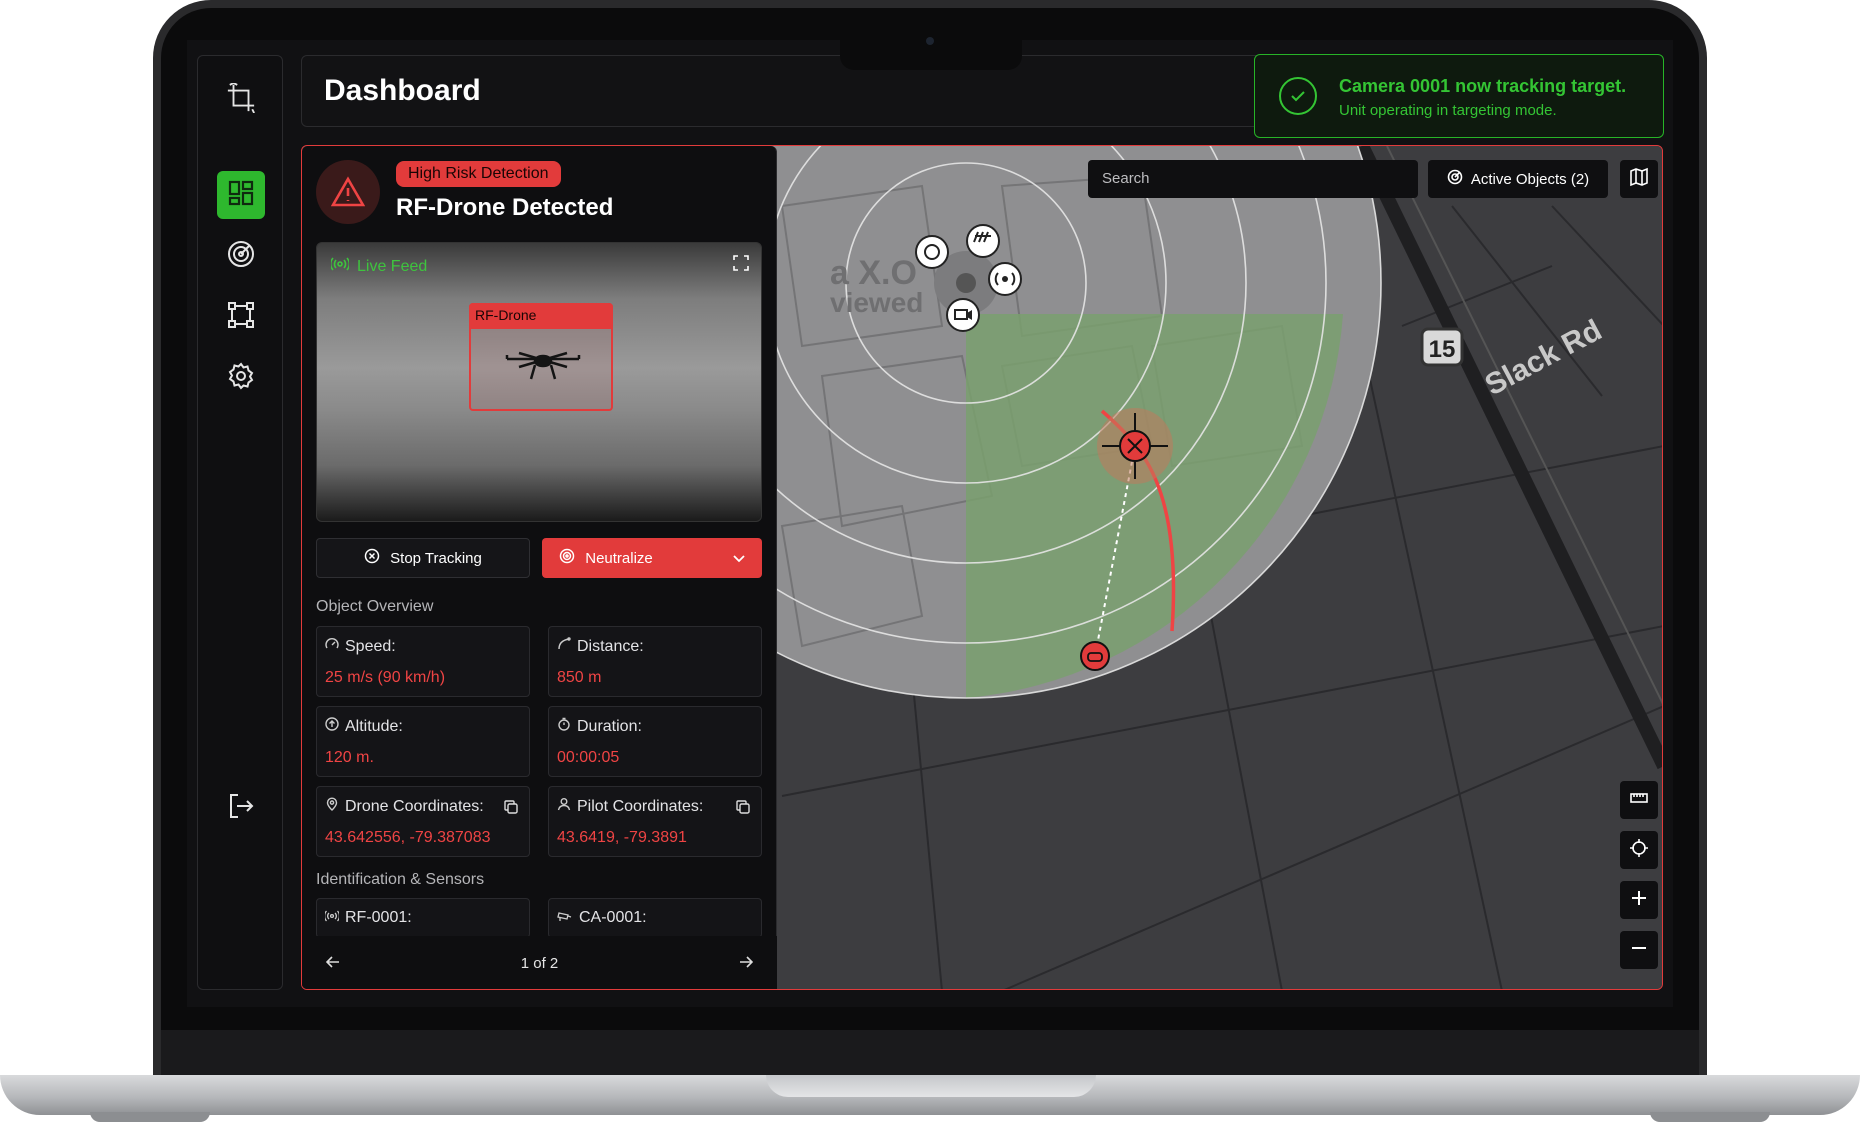 The width and height of the screenshot is (1860, 1128). I want to click on active-objects-button: Active Objects (2), so click(1518, 179).